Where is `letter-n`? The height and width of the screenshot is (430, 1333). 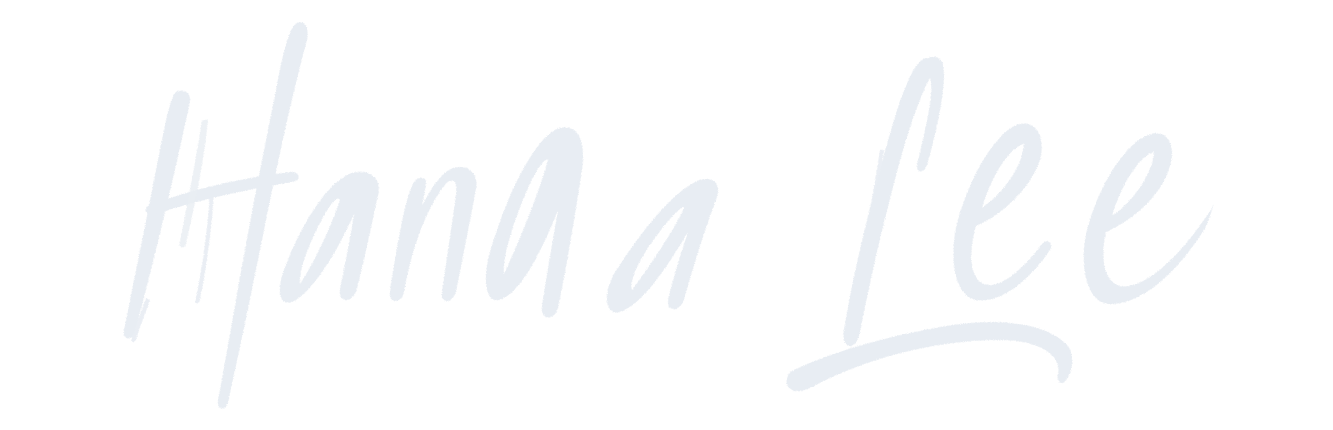 letter-n is located at coordinates (433, 233).